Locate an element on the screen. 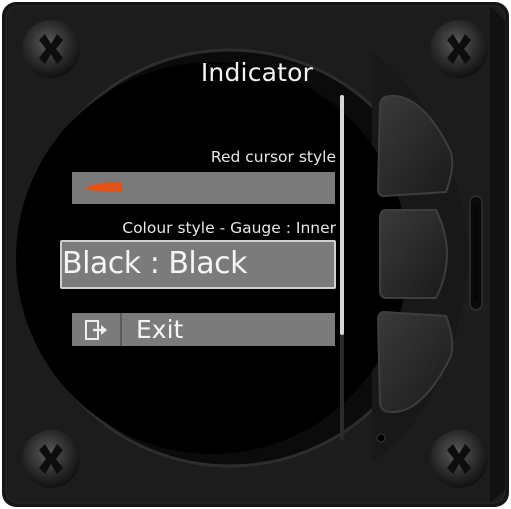  screw-bottom-left-icon is located at coordinates (51, 459).